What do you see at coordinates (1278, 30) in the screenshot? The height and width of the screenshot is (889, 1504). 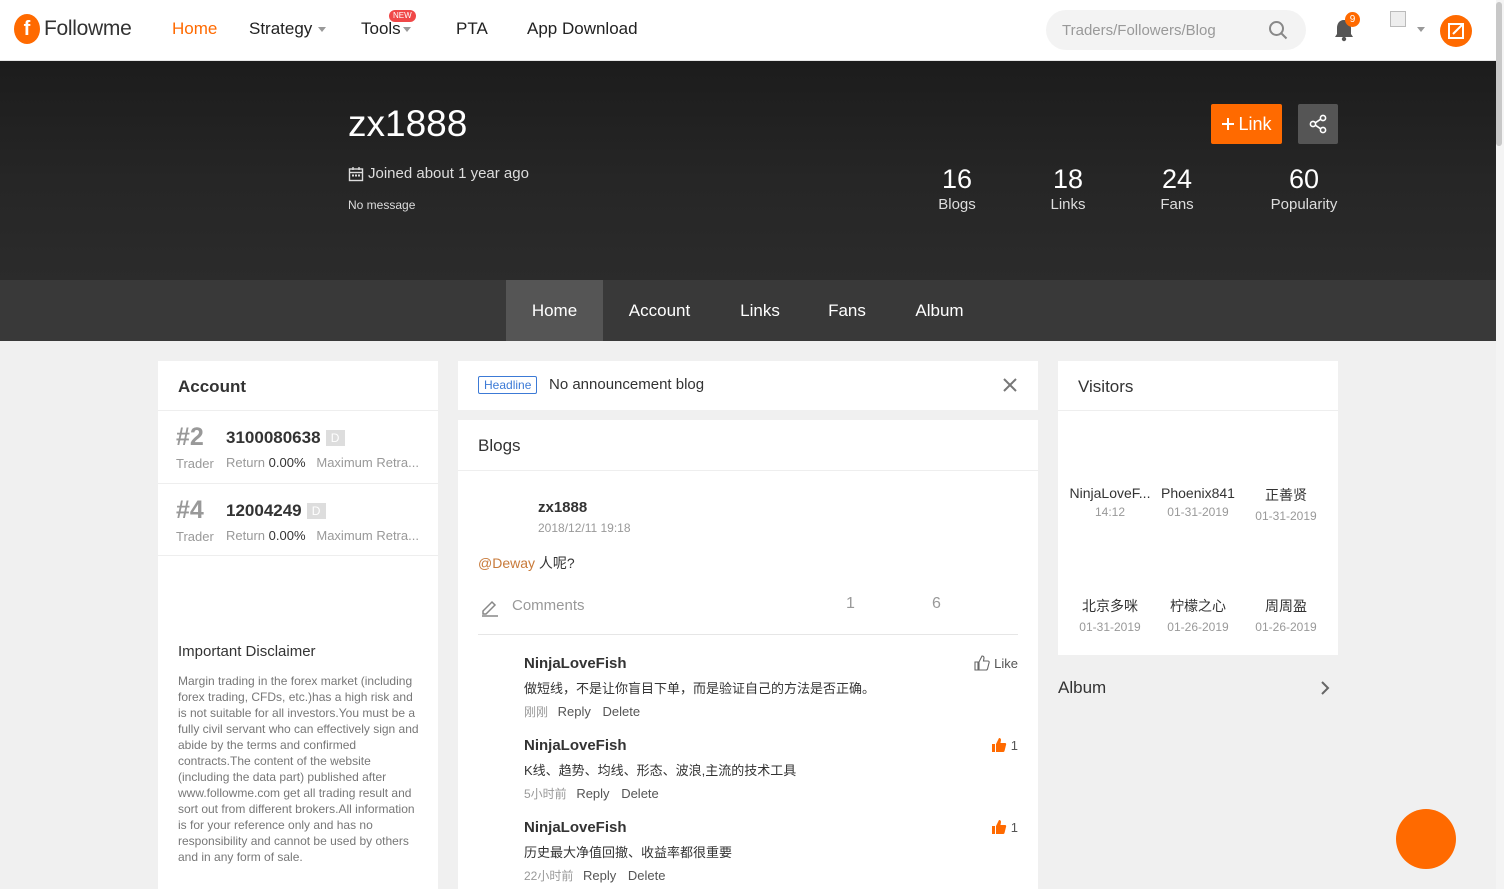 I see `search-icon` at bounding box center [1278, 30].